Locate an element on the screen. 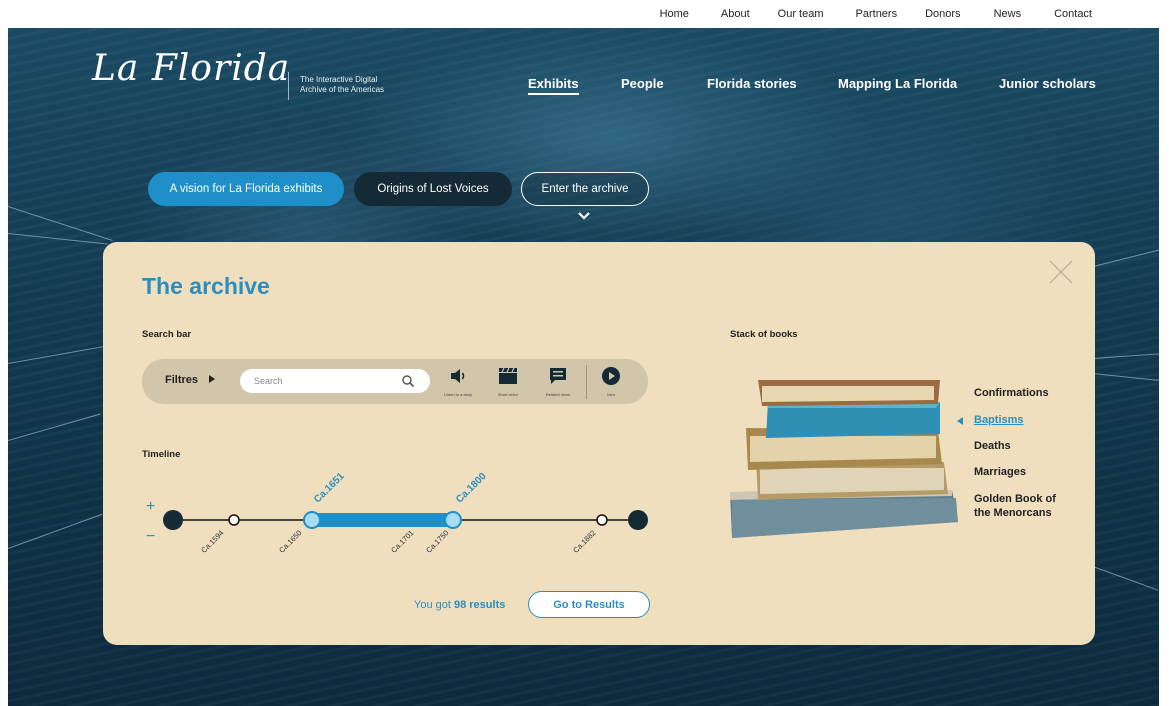 This screenshot has height=706, width=1169. stack-of-books-label: Stack of books is located at coordinates (764, 334).